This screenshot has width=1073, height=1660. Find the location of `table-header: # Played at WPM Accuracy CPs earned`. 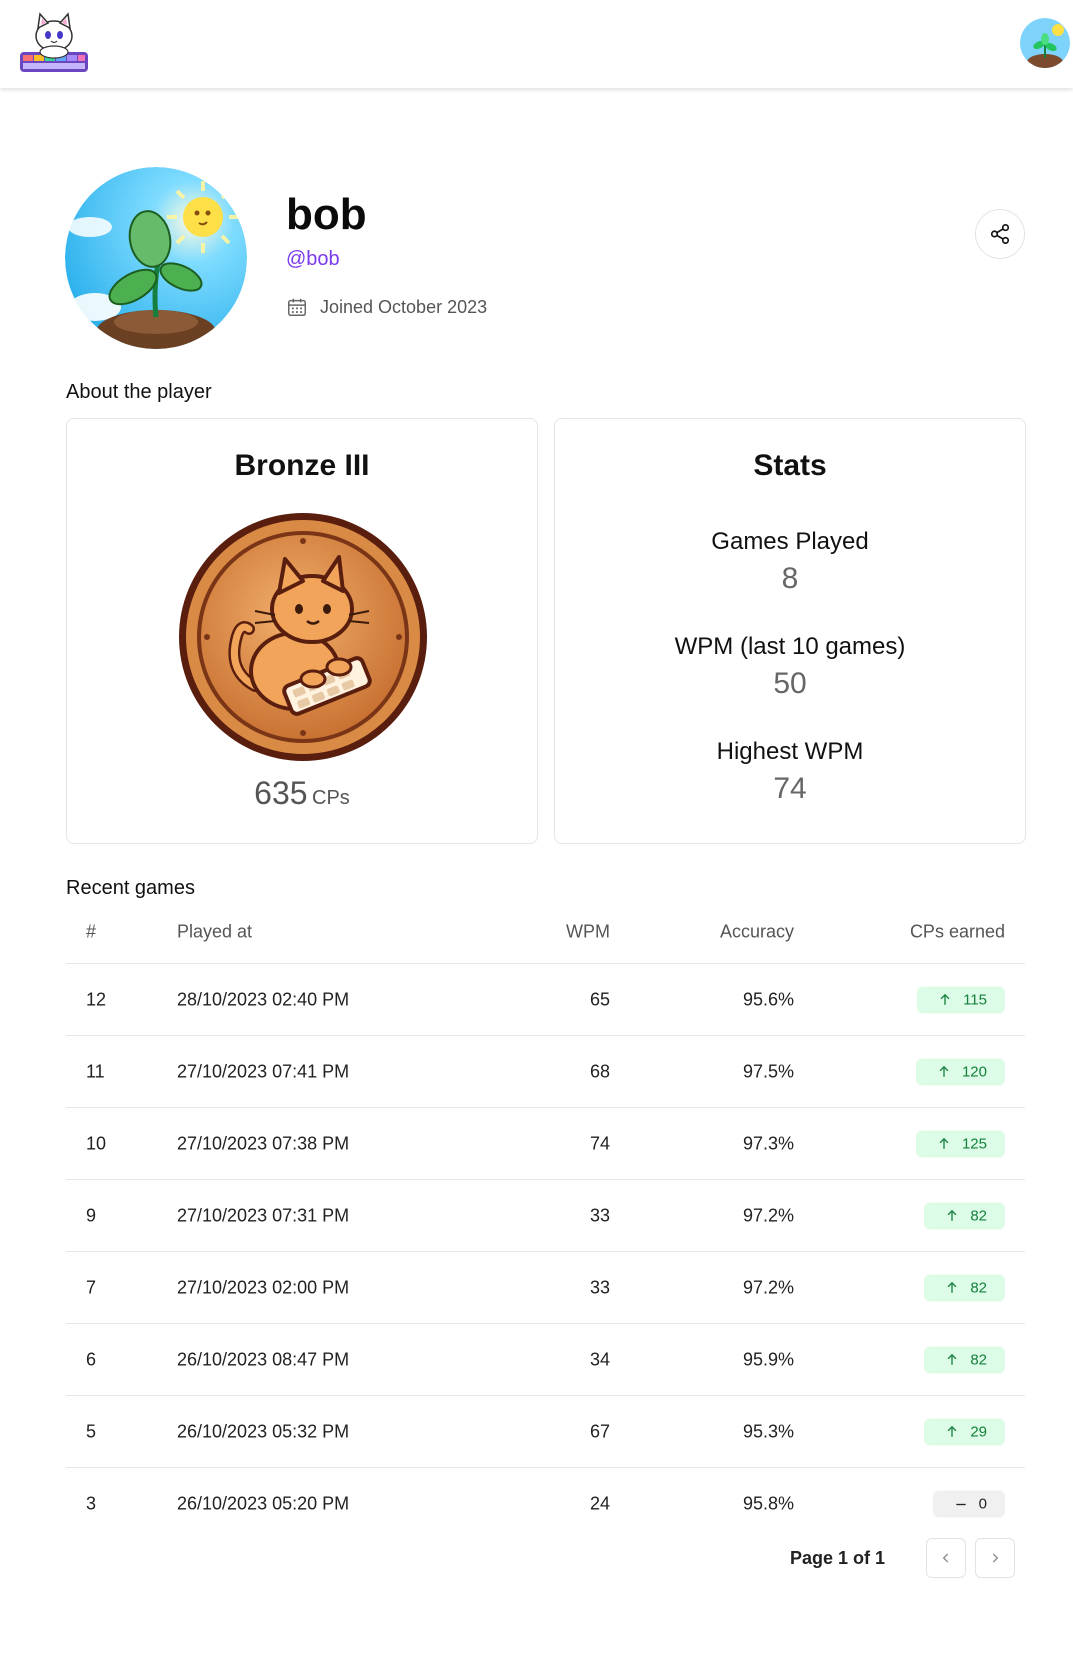

table-header: # Played at WPM Accuracy CPs earned is located at coordinates (545, 932).